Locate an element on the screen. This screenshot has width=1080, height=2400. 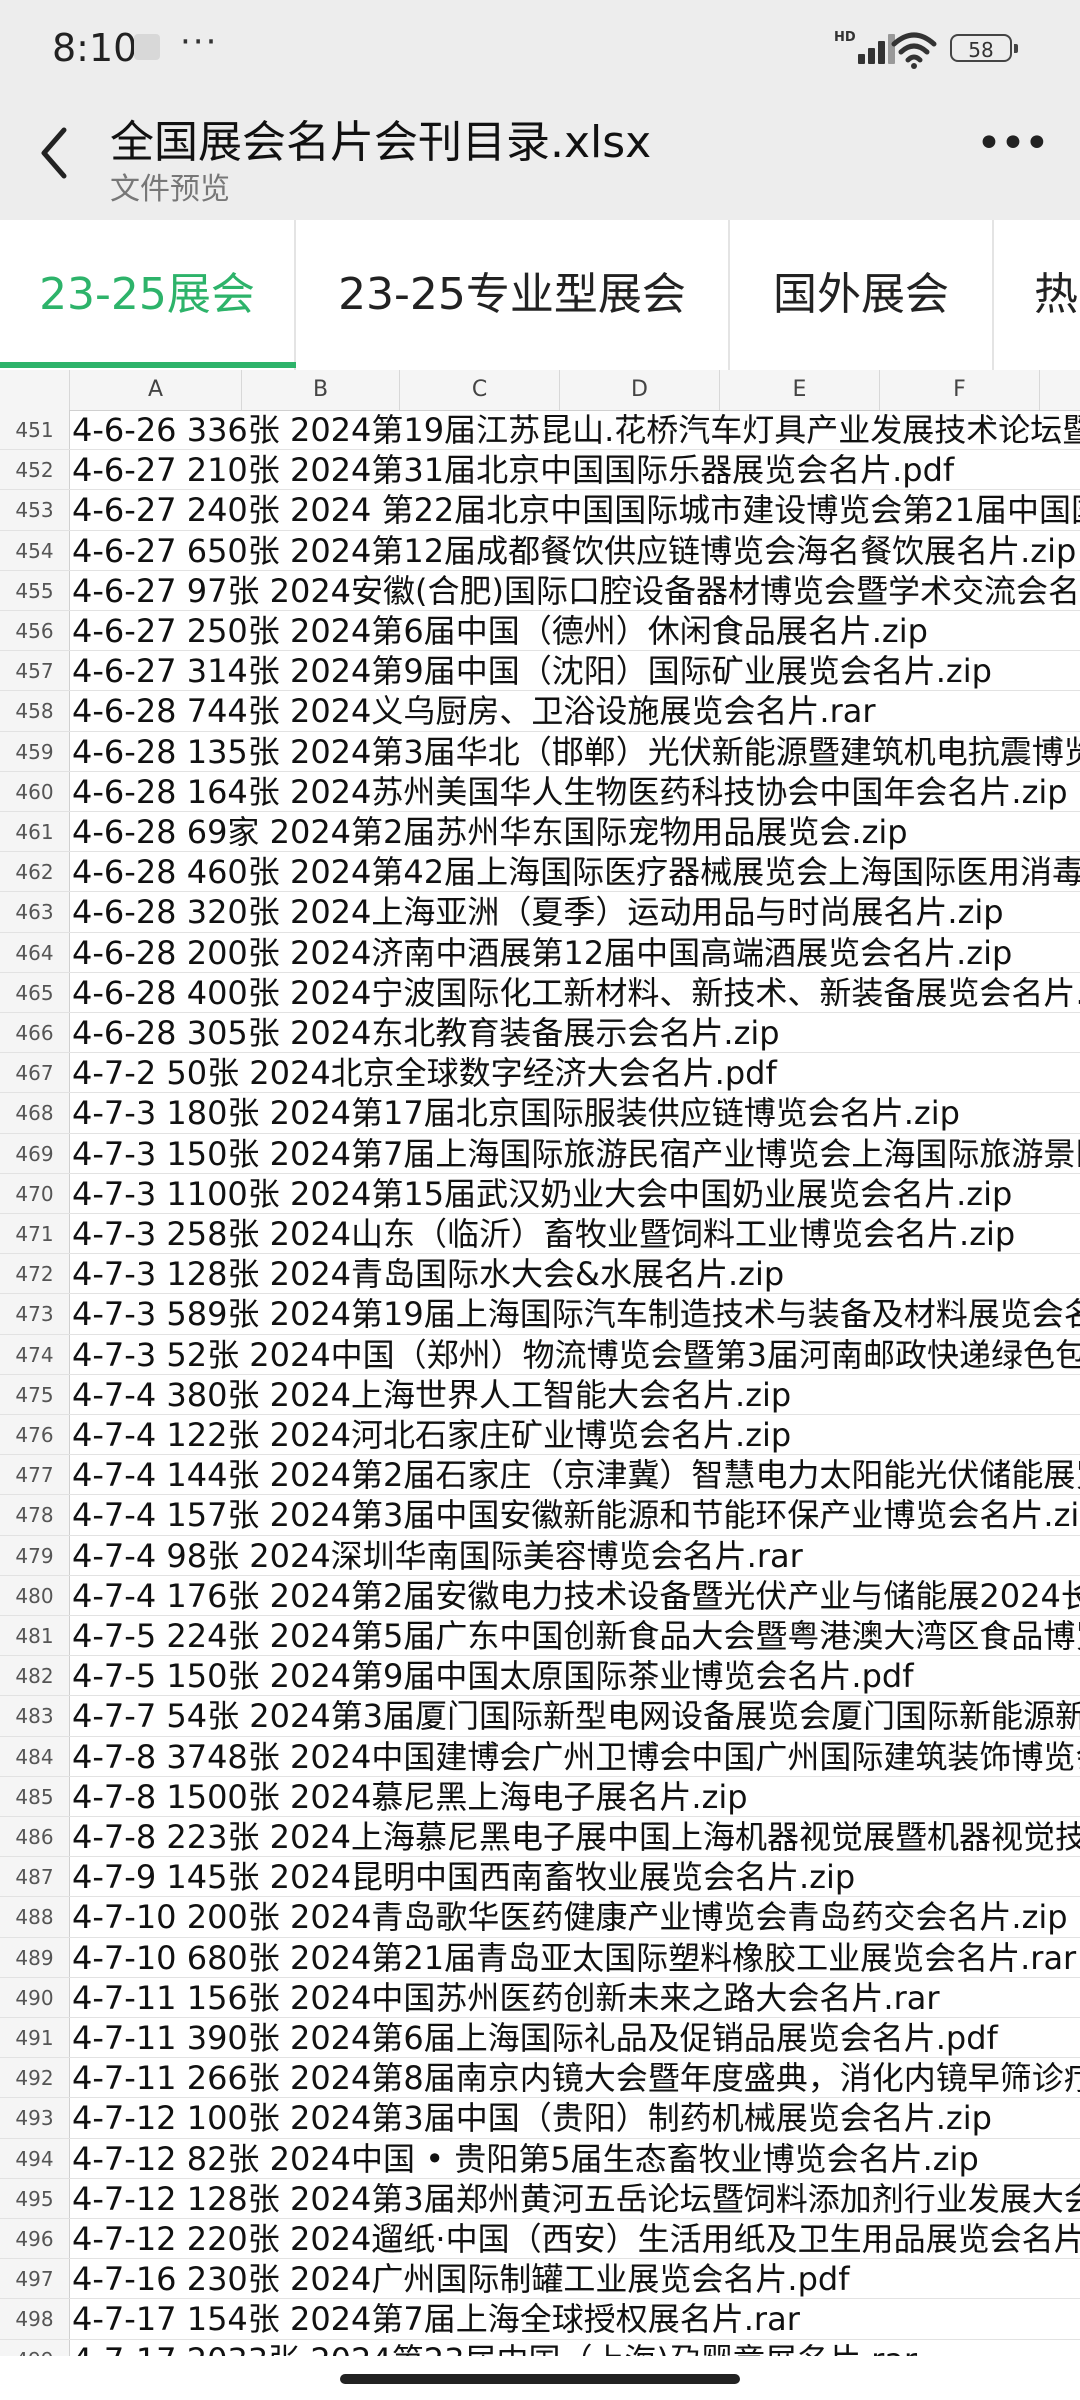
row-number: 464 is located at coordinates (35, 952).